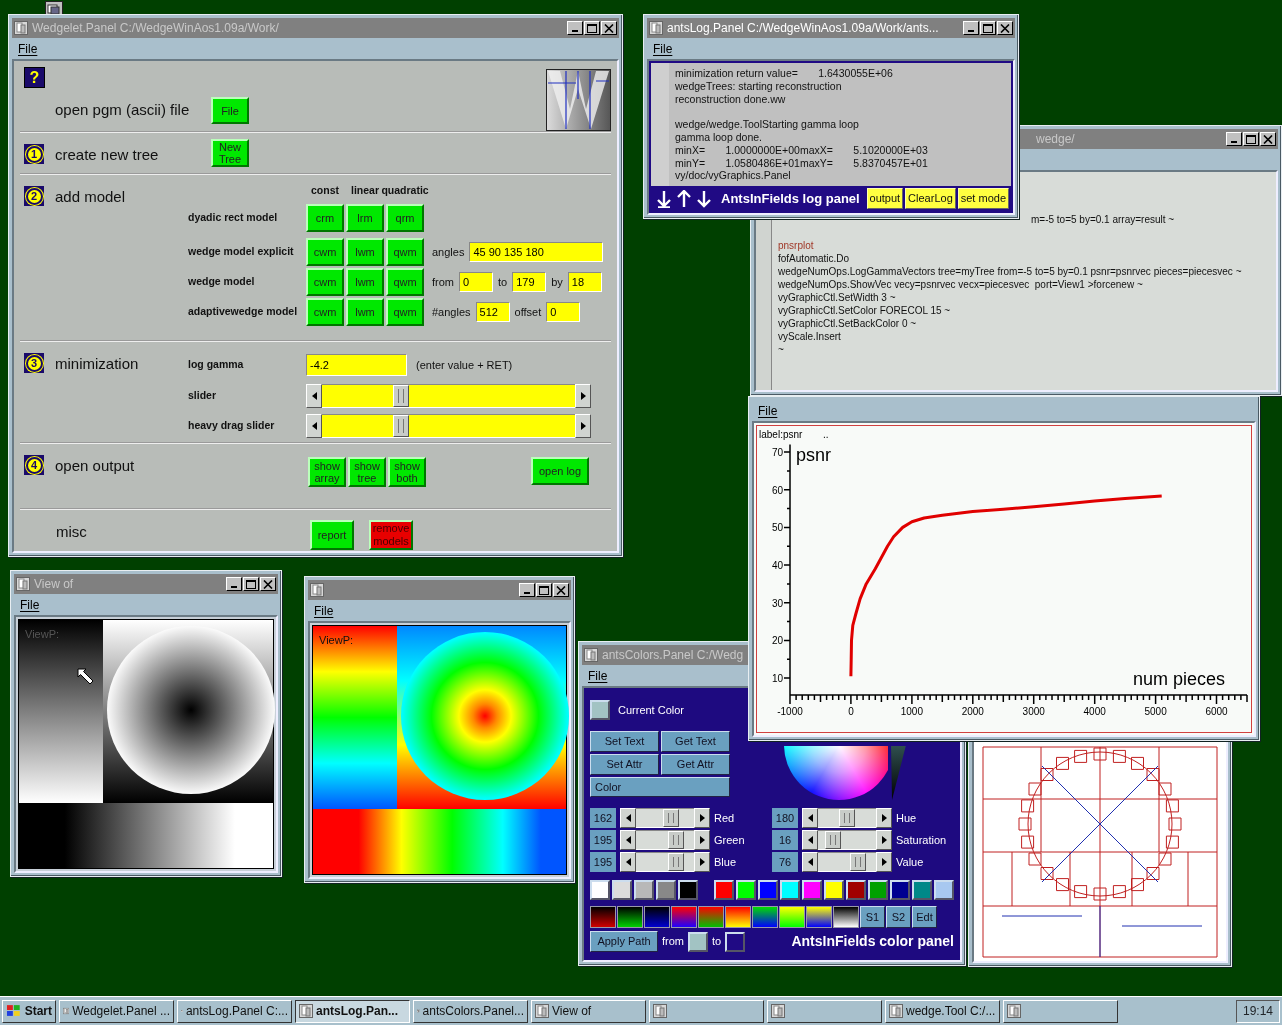  Describe the element at coordinates (325, 217) in the screenshot. I see `model-button: crm` at that location.